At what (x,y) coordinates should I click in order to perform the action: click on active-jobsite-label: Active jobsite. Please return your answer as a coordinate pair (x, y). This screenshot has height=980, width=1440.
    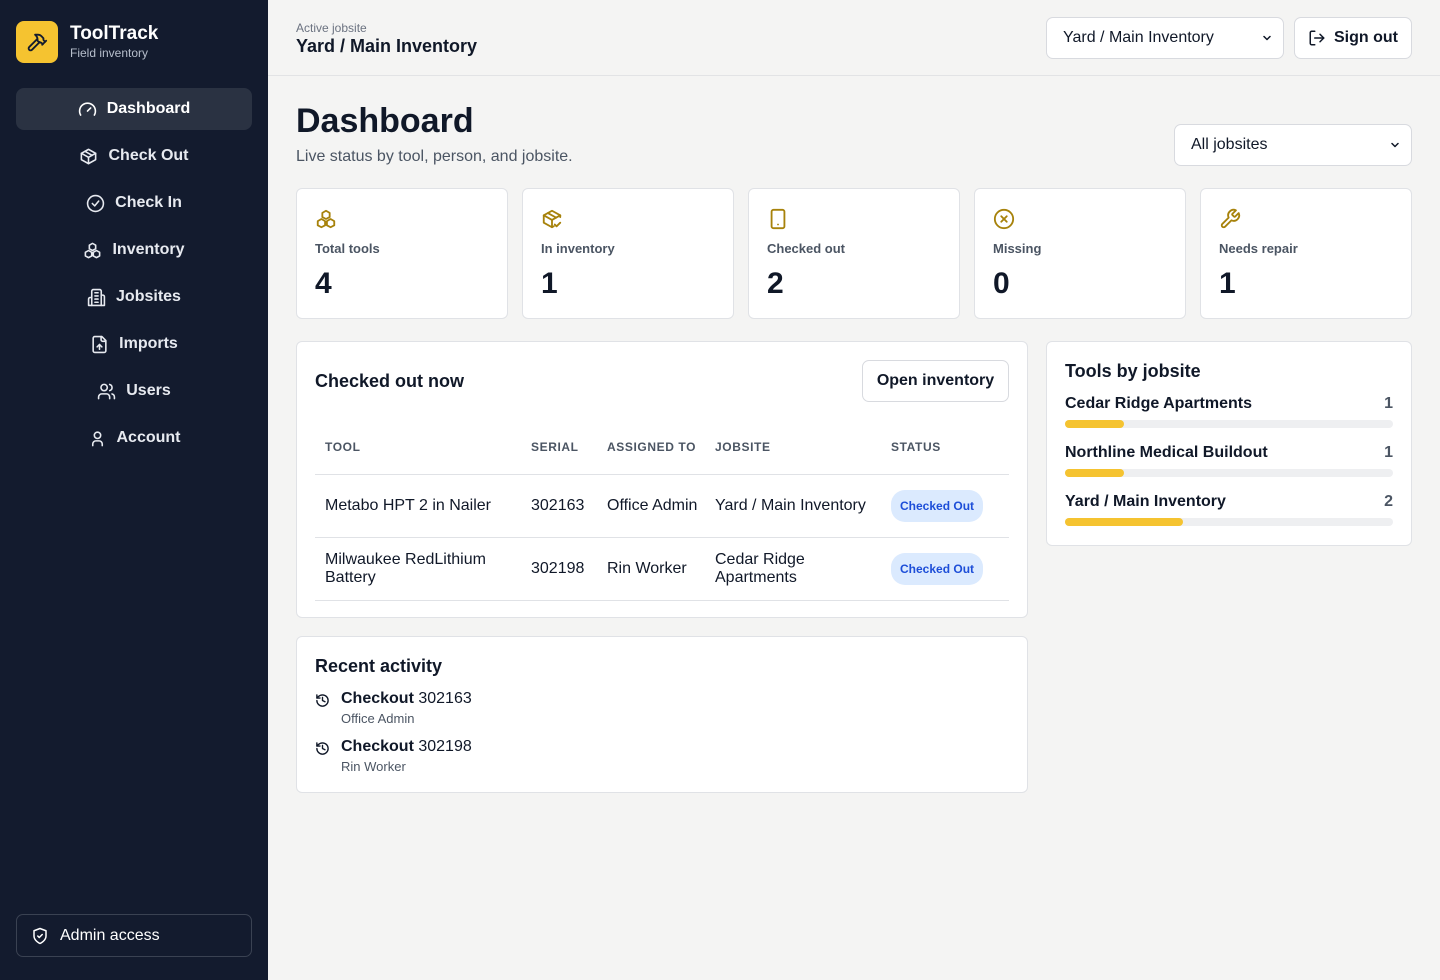
    Looking at the image, I should click on (331, 28).